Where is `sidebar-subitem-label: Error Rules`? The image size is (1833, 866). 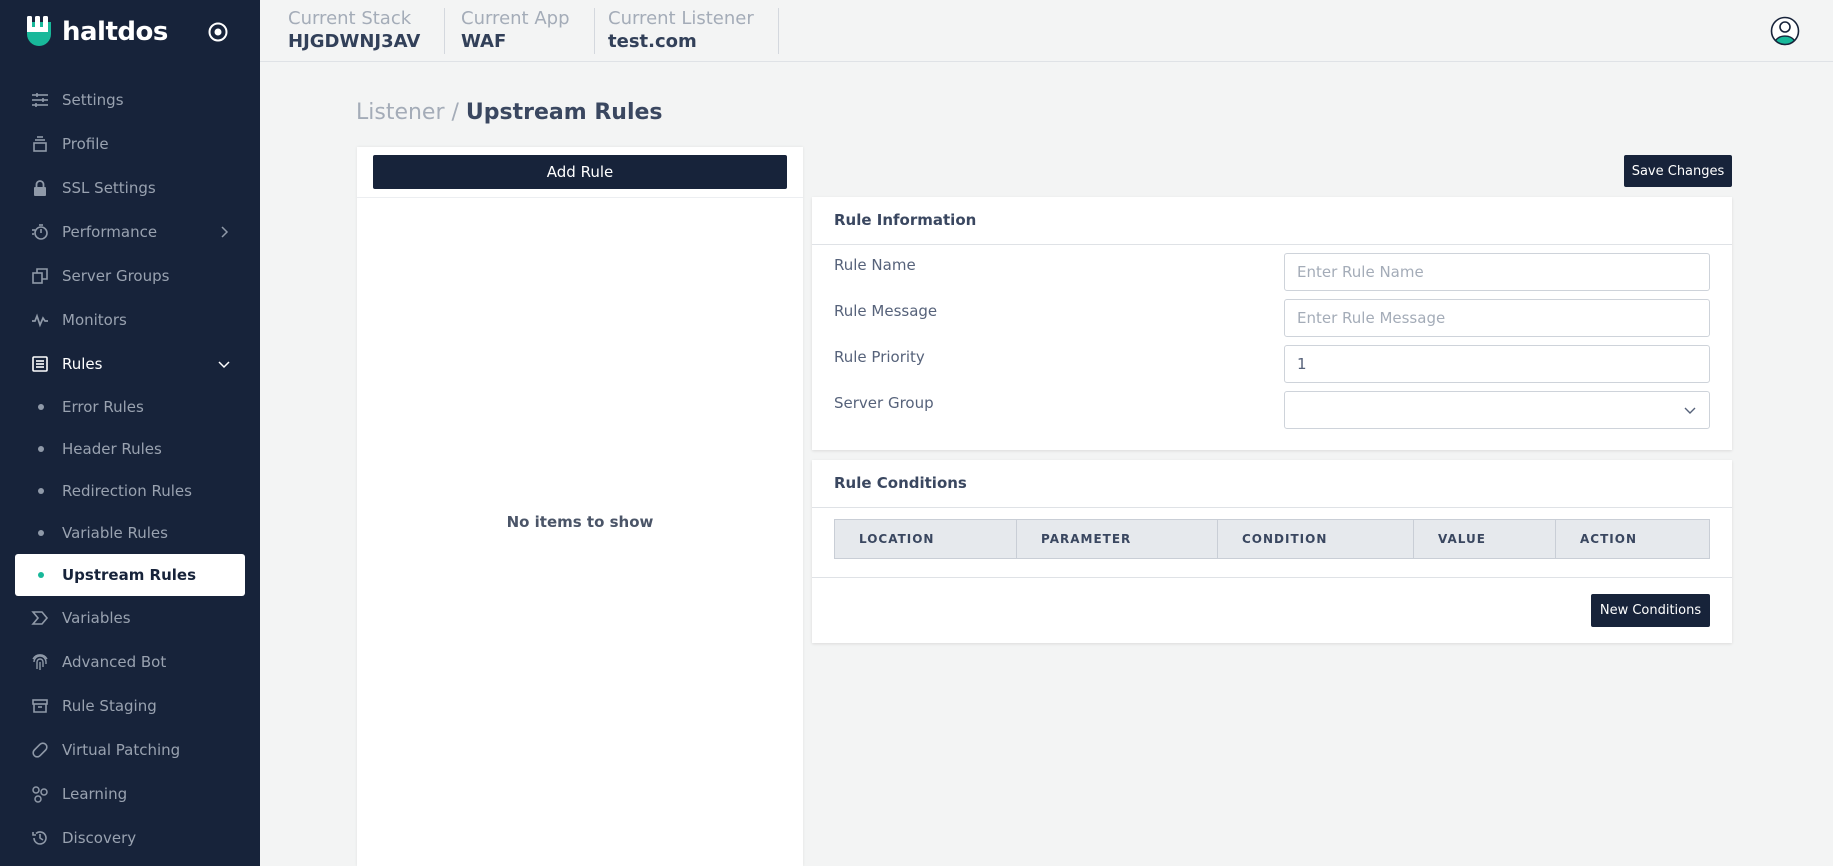
sidebar-subitem-label: Error Rules is located at coordinates (103, 407).